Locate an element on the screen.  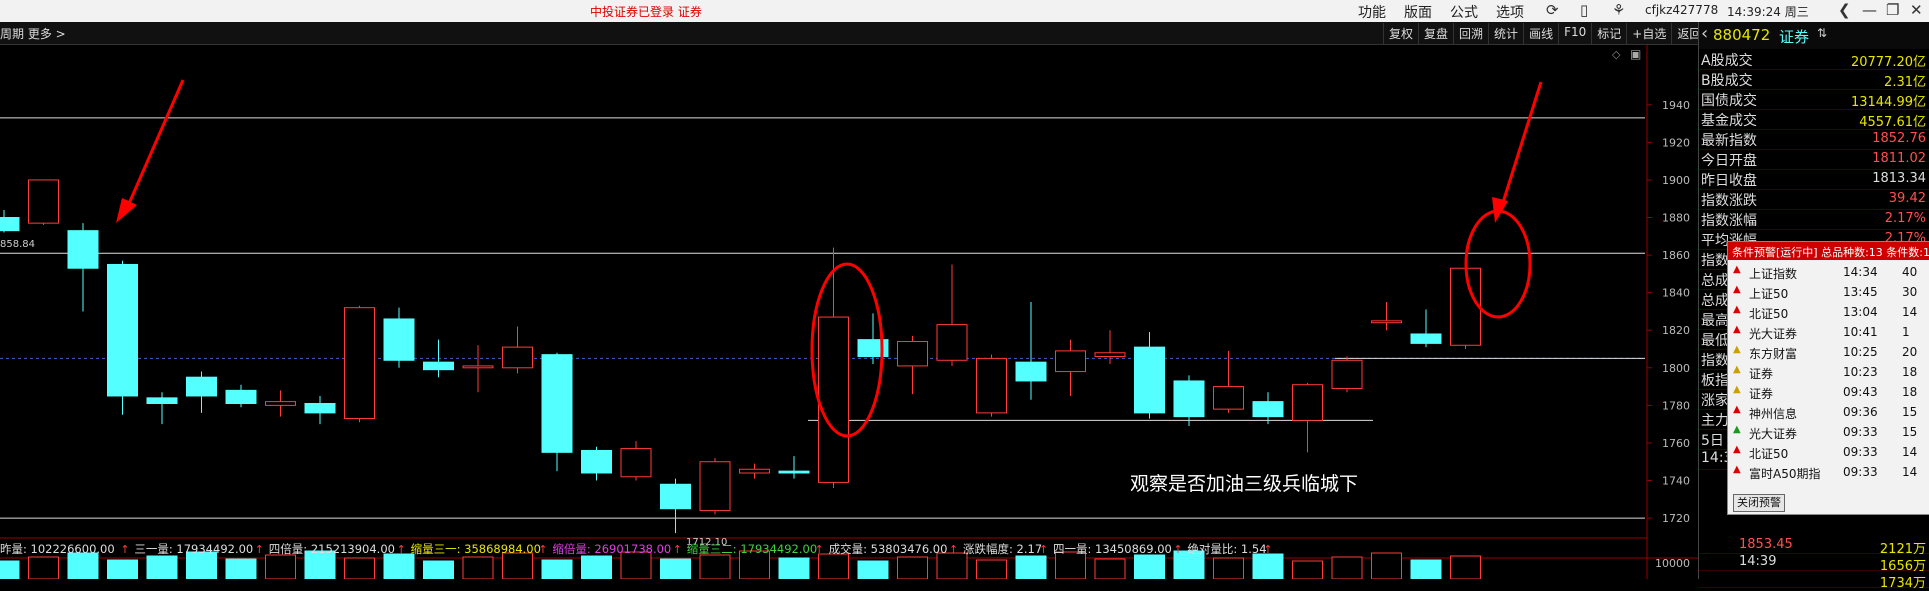
index-stat-value: 2.17% is located at coordinates (1905, 218).